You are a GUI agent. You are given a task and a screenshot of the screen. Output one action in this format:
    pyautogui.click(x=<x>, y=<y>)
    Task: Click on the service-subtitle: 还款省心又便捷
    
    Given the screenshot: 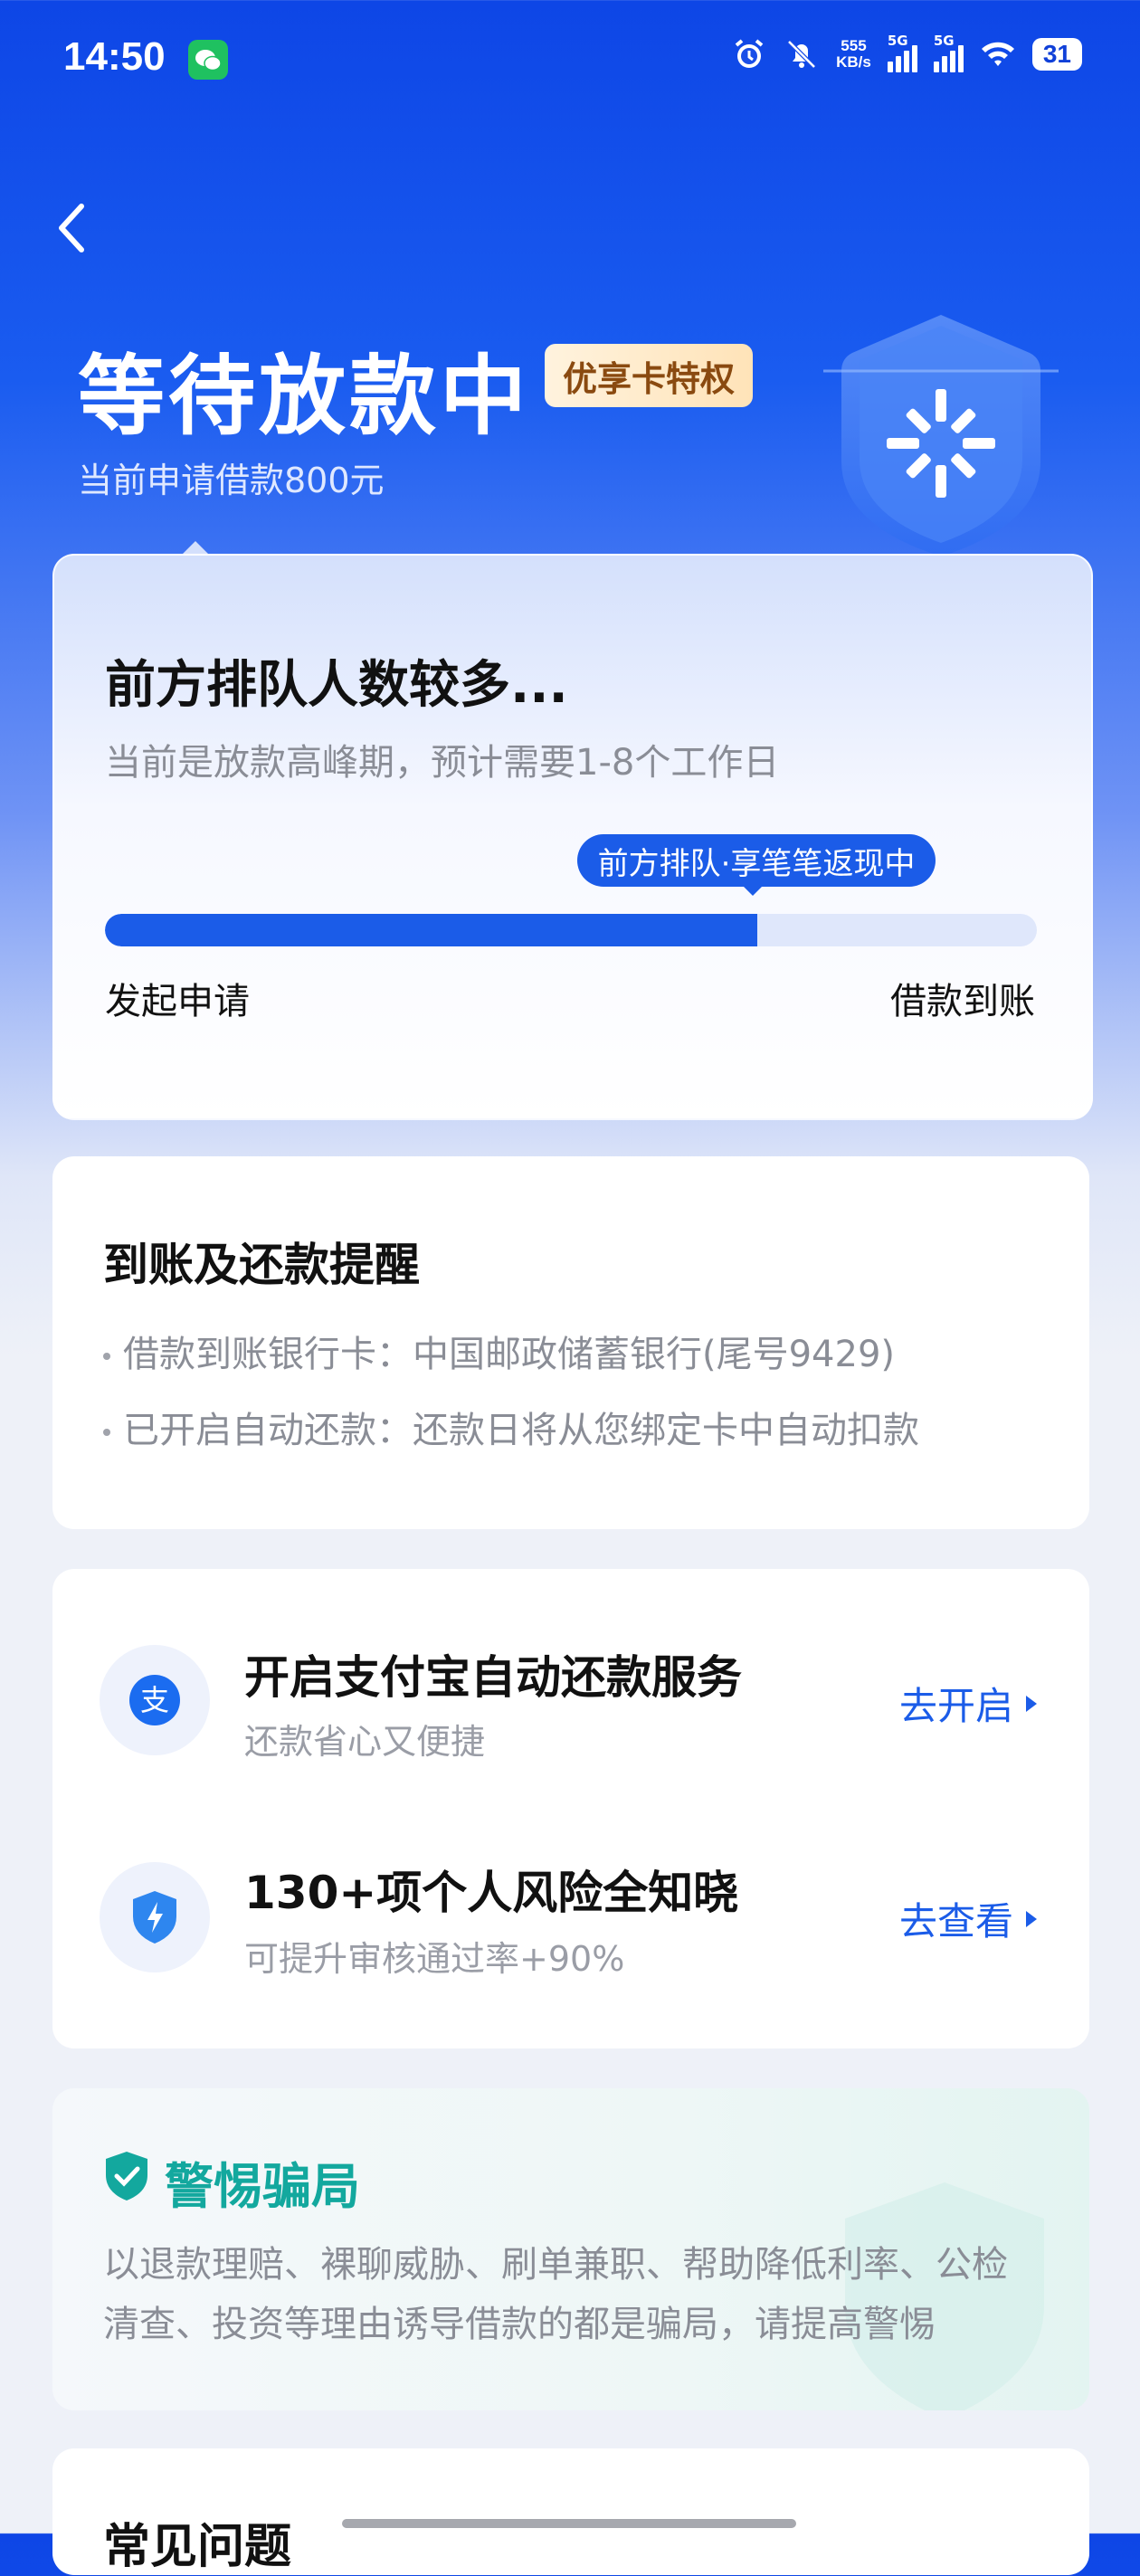 What is the action you would take?
    pyautogui.click(x=365, y=1742)
    